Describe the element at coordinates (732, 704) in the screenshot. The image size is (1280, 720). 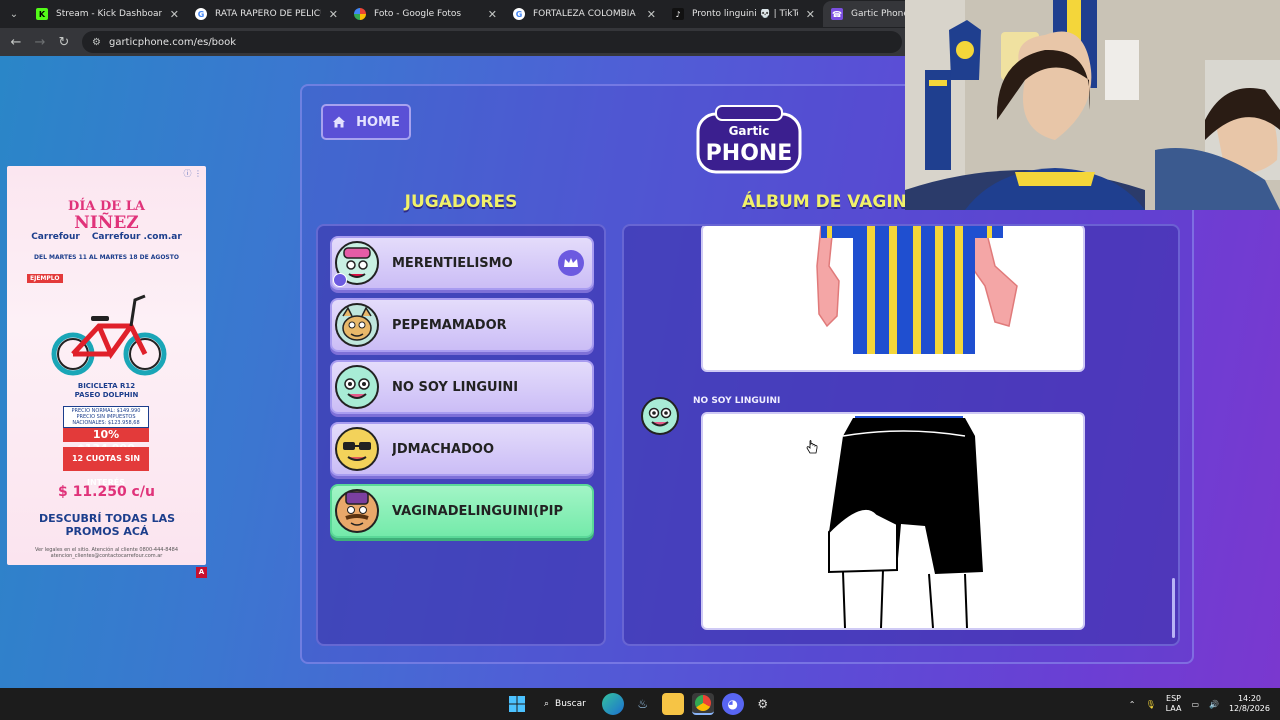
I see `discord-icon: ◕` at that location.